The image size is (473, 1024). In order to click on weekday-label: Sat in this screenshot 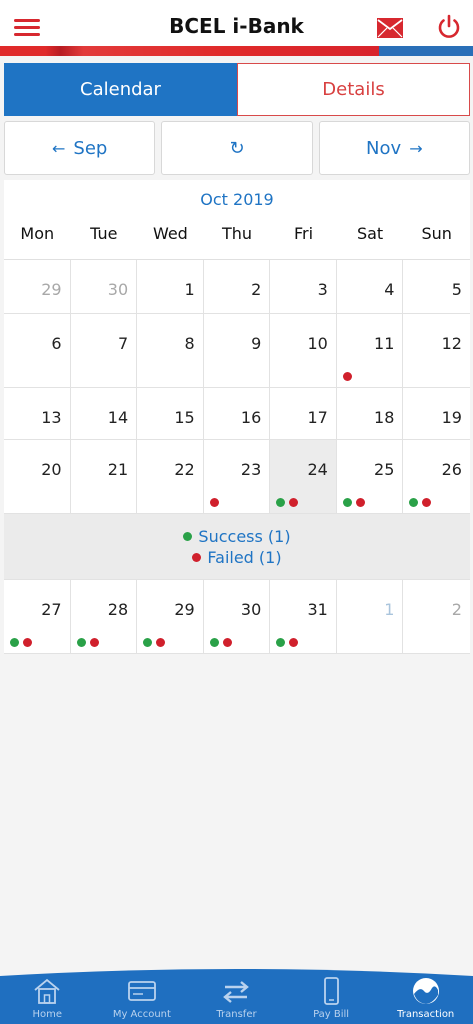, I will do `click(370, 233)`.